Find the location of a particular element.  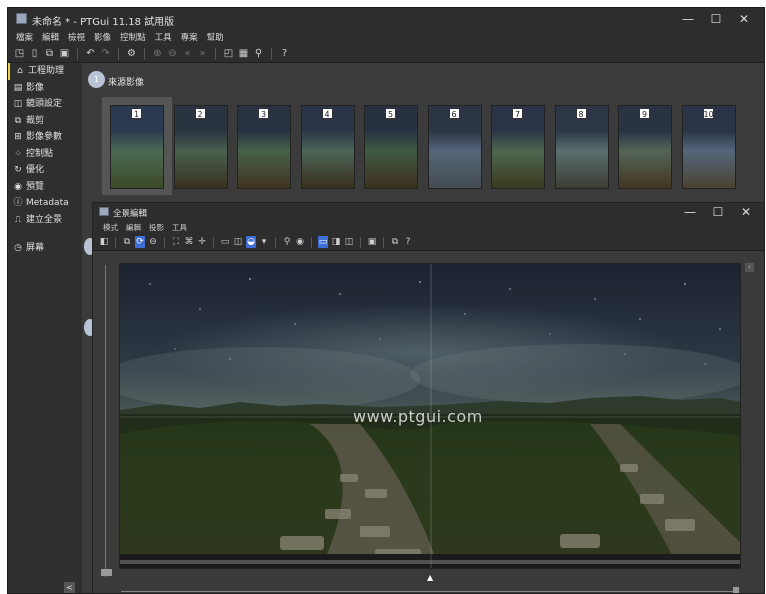

sidebar-item-label: 鏡頭設定 is located at coordinates (44, 104).